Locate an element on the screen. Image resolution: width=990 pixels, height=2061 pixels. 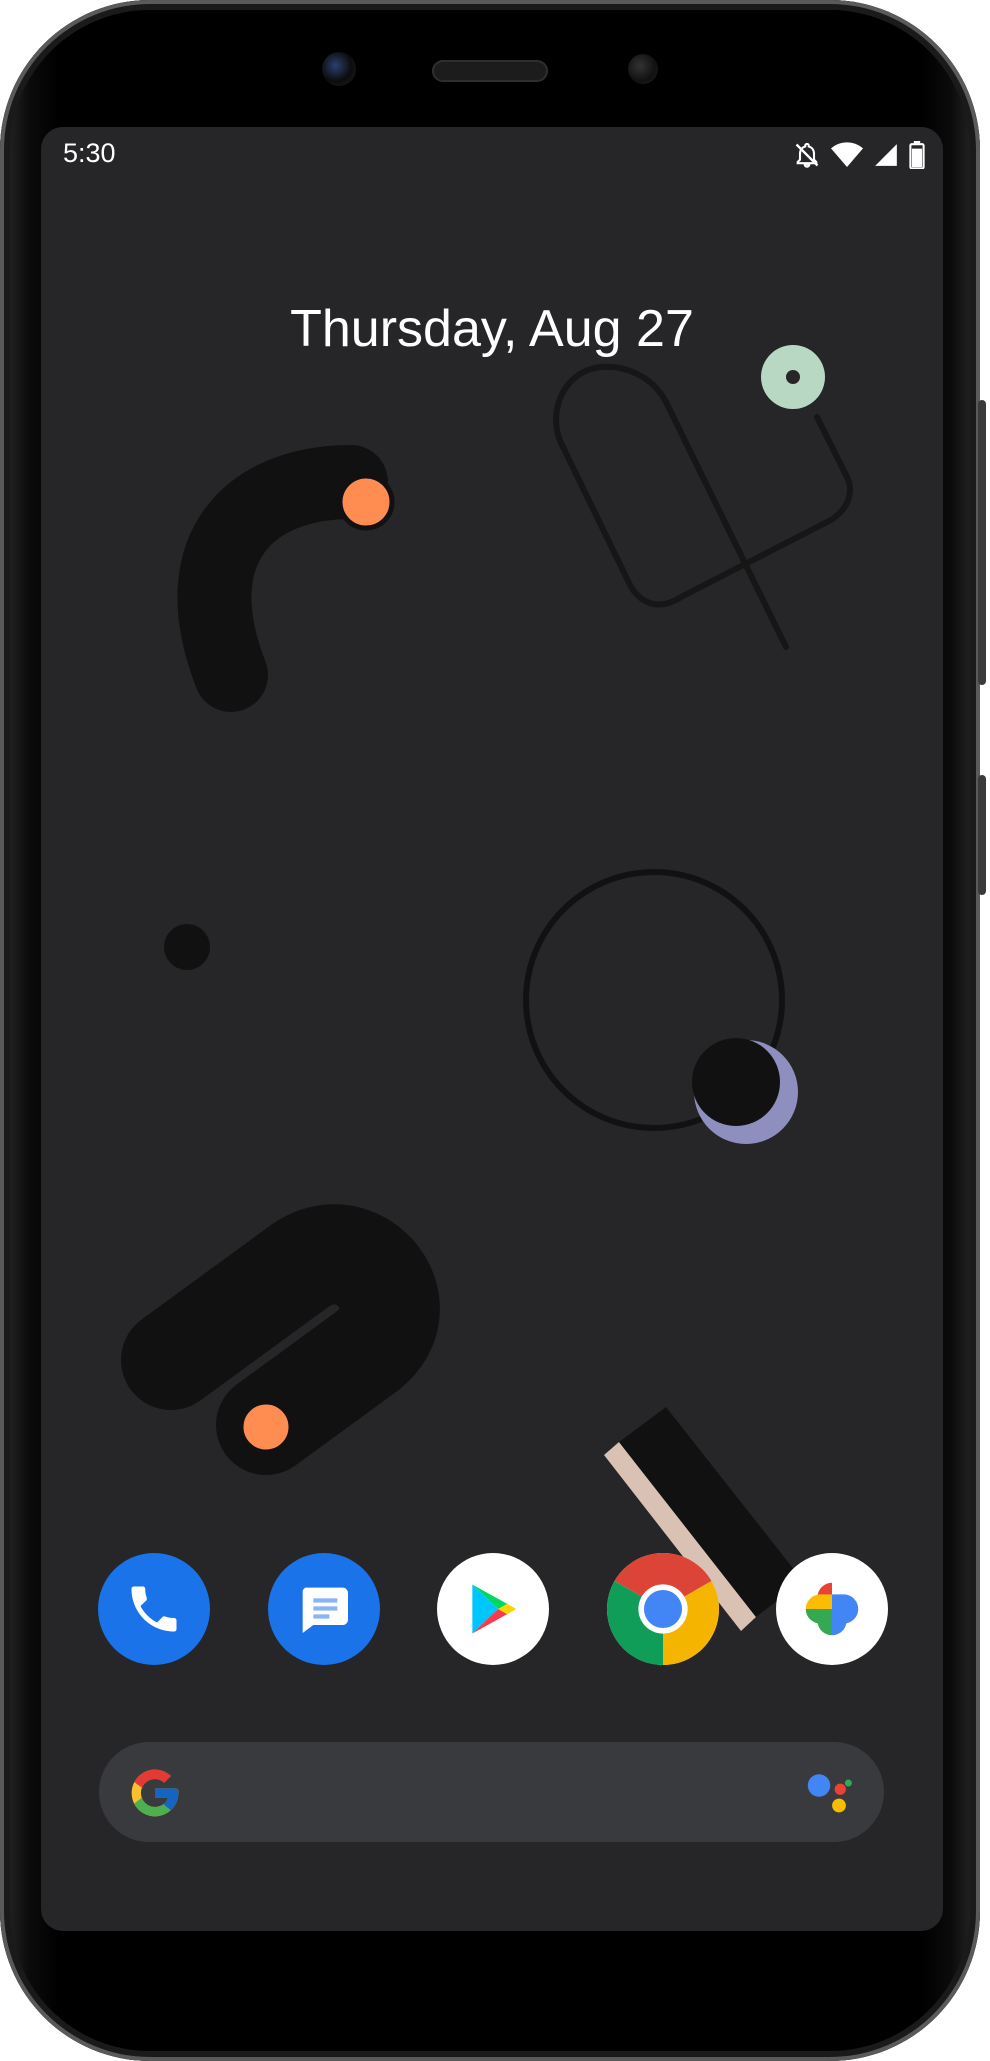
volume-button is located at coordinates (982, 835).